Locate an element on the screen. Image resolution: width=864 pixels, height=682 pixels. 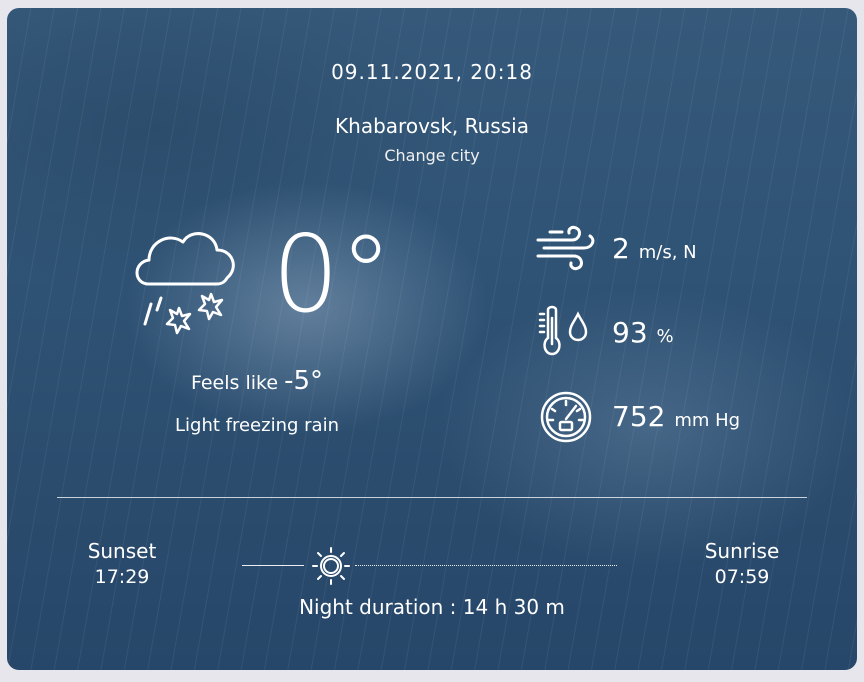
wind-stat: 2 m/s, N is located at coordinates (654, 248).